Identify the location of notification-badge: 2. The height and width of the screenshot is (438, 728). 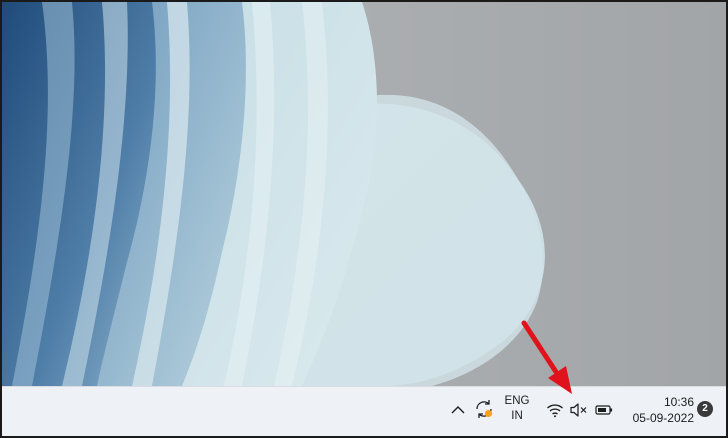
(705, 409).